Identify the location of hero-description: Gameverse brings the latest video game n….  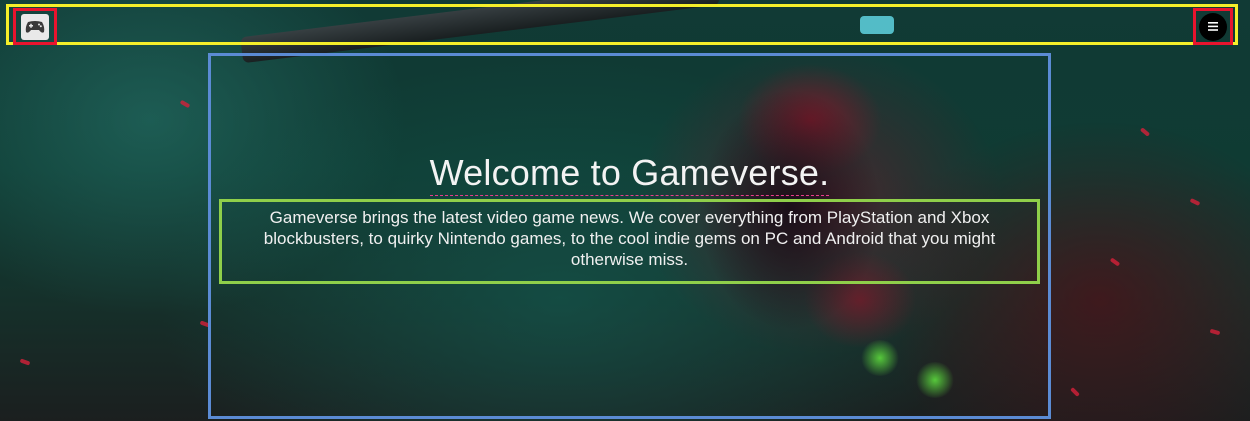
(629, 241).